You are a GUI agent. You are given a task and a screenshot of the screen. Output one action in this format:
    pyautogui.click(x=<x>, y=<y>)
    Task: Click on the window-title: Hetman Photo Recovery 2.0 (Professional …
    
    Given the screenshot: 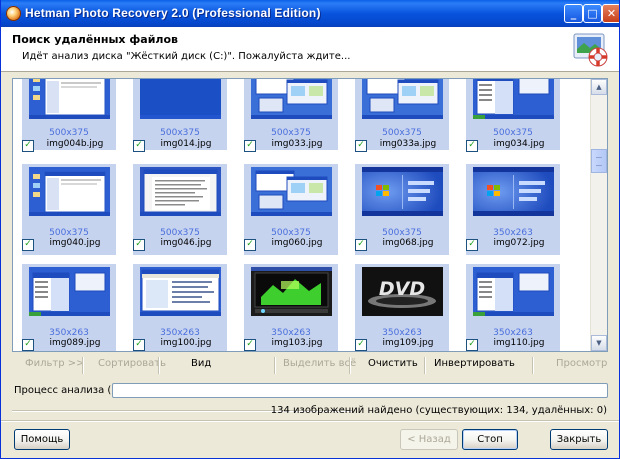 What is the action you would take?
    pyautogui.click(x=173, y=13)
    